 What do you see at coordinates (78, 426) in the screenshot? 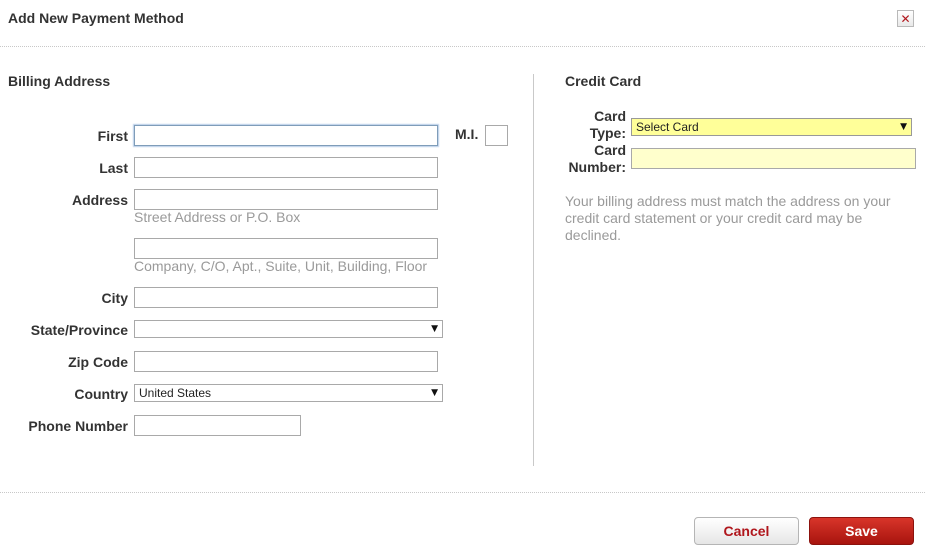
I see `phone-label: Phone Number` at bounding box center [78, 426].